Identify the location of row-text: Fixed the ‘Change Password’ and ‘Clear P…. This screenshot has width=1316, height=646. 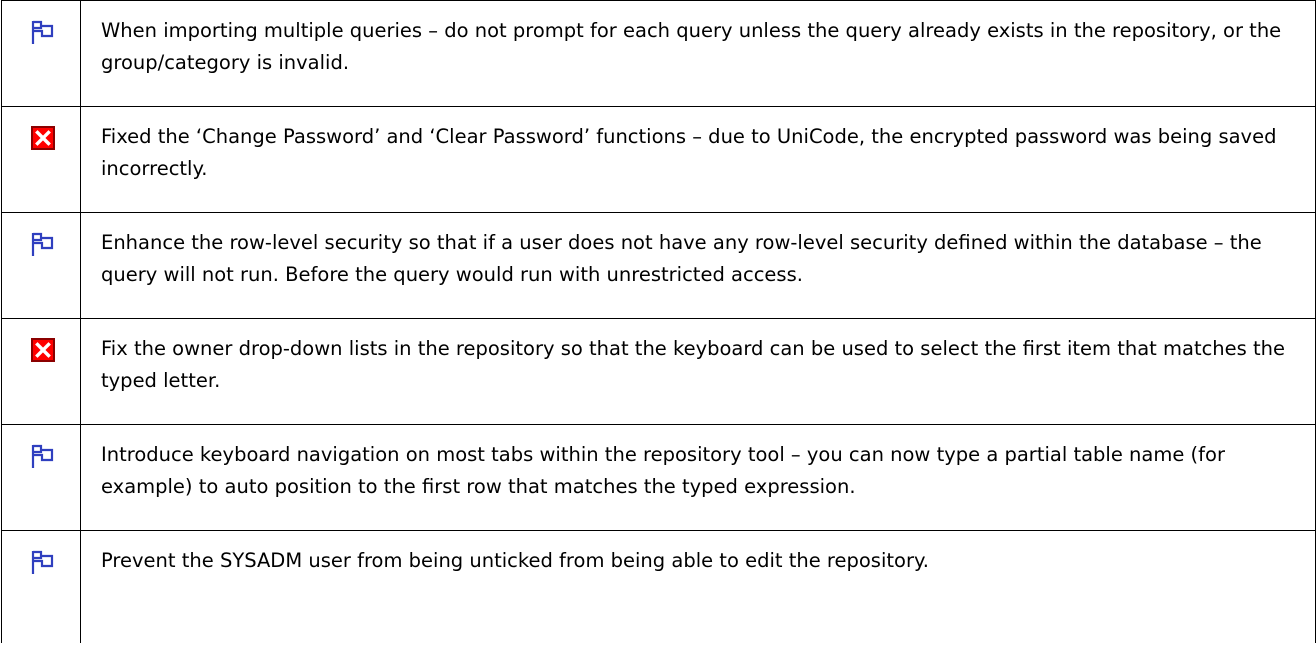
(689, 152).